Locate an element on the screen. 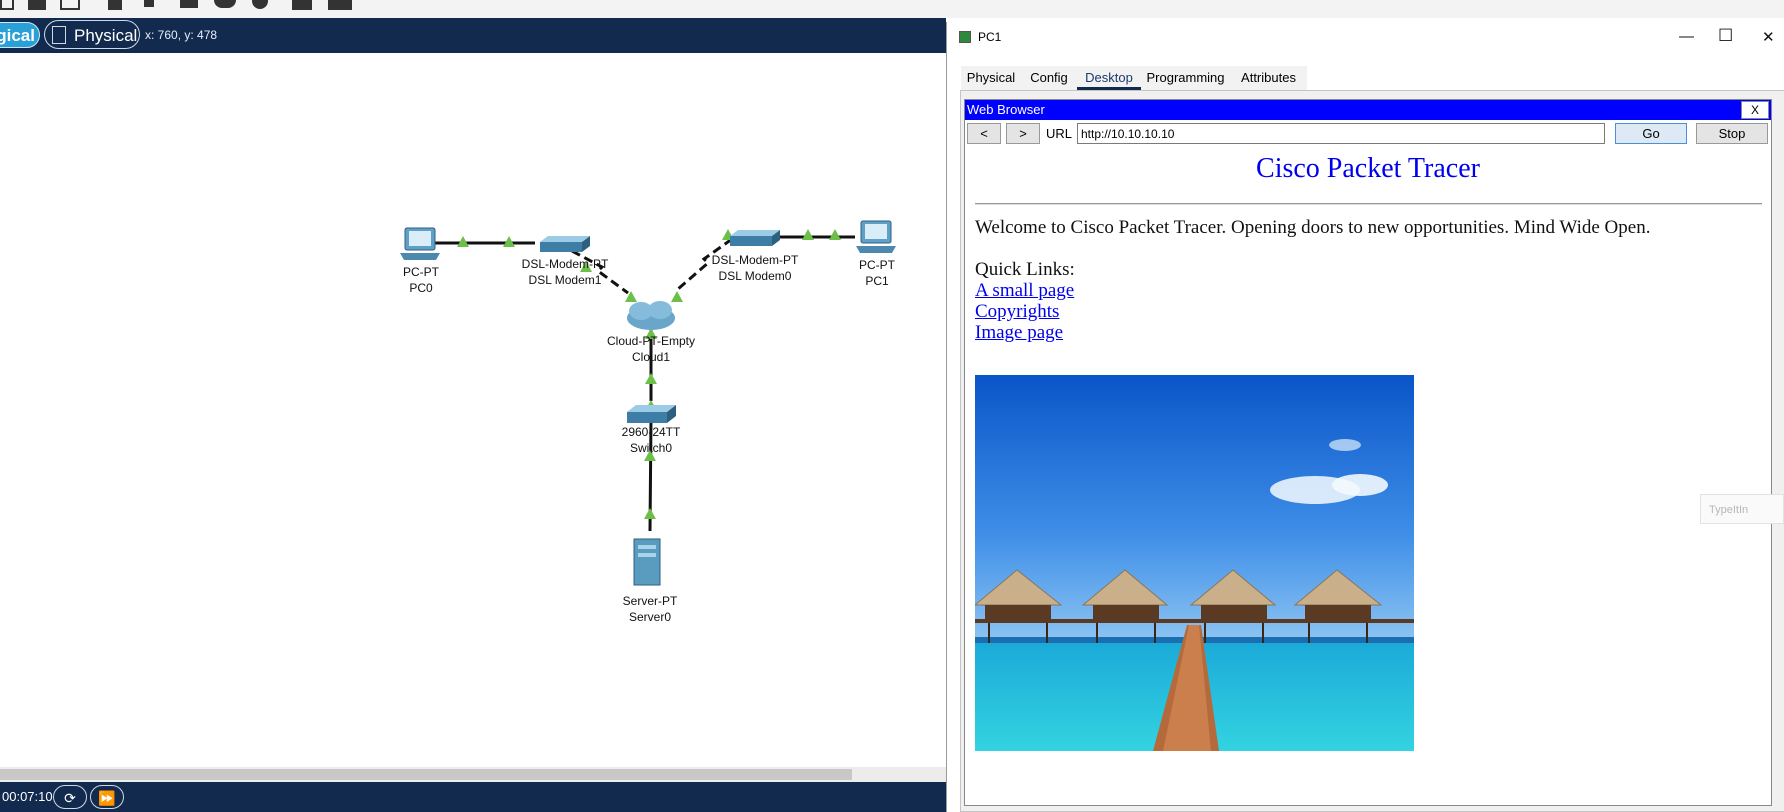 This screenshot has width=1784, height=812. fast-forward-icon: ⏩ is located at coordinates (107, 798).